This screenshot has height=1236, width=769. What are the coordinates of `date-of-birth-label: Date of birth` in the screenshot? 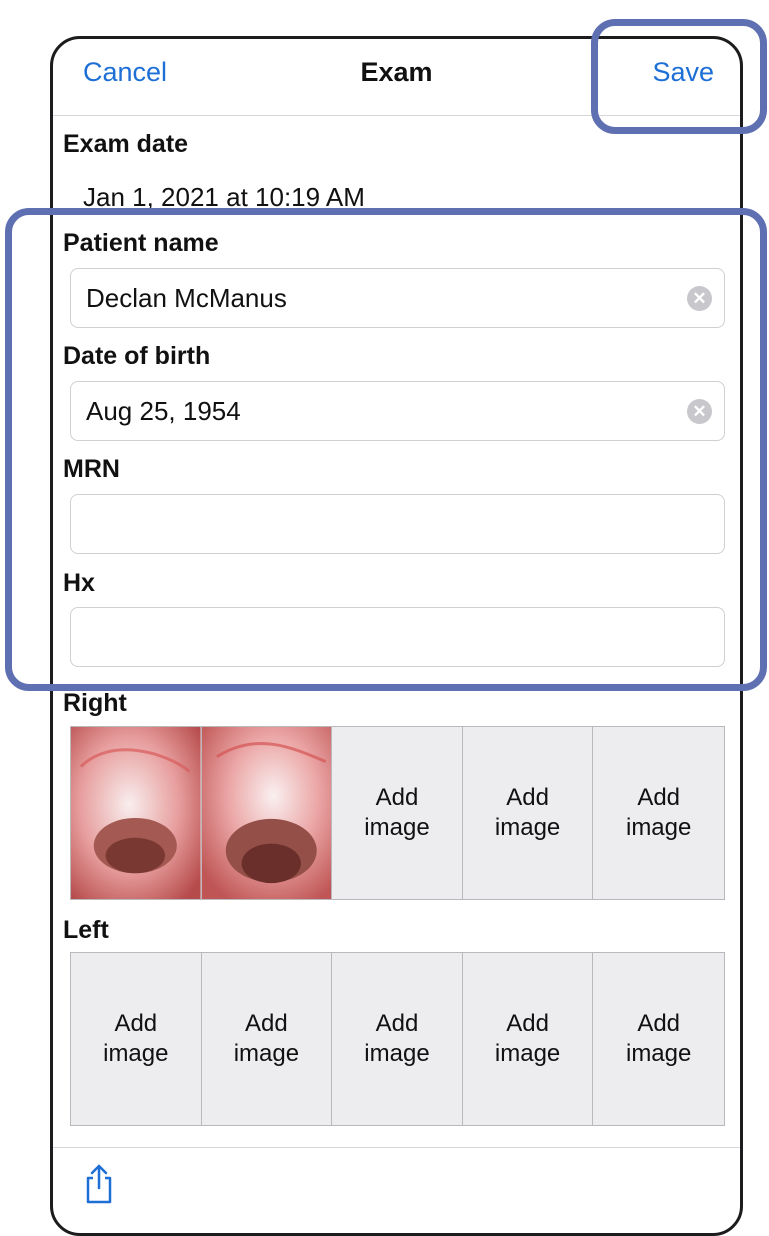 It's located at (137, 356).